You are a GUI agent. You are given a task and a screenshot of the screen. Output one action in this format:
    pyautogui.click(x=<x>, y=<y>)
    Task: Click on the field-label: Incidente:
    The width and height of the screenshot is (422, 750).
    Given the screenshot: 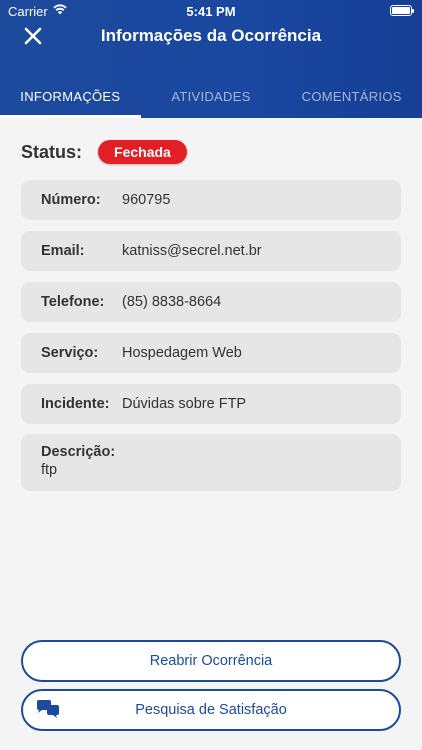 What is the action you would take?
    pyautogui.click(x=75, y=404)
    